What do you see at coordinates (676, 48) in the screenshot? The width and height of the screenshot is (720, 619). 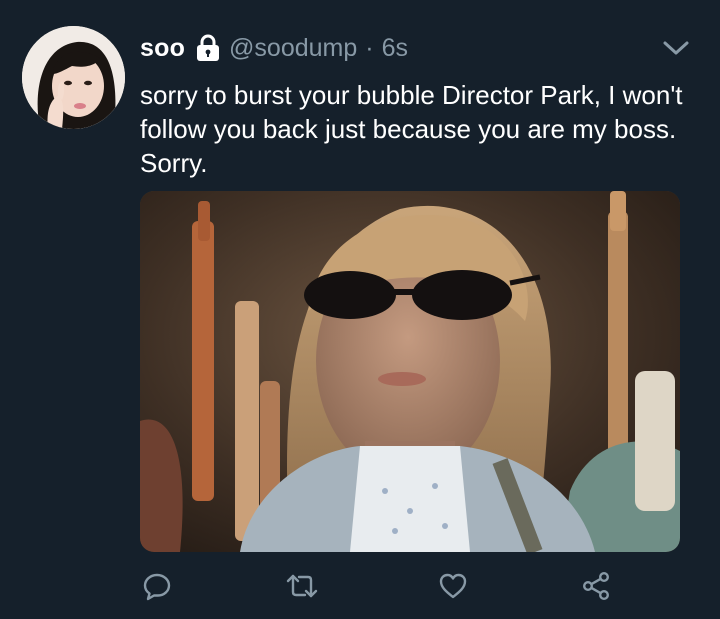 I see `chevron-down-icon` at bounding box center [676, 48].